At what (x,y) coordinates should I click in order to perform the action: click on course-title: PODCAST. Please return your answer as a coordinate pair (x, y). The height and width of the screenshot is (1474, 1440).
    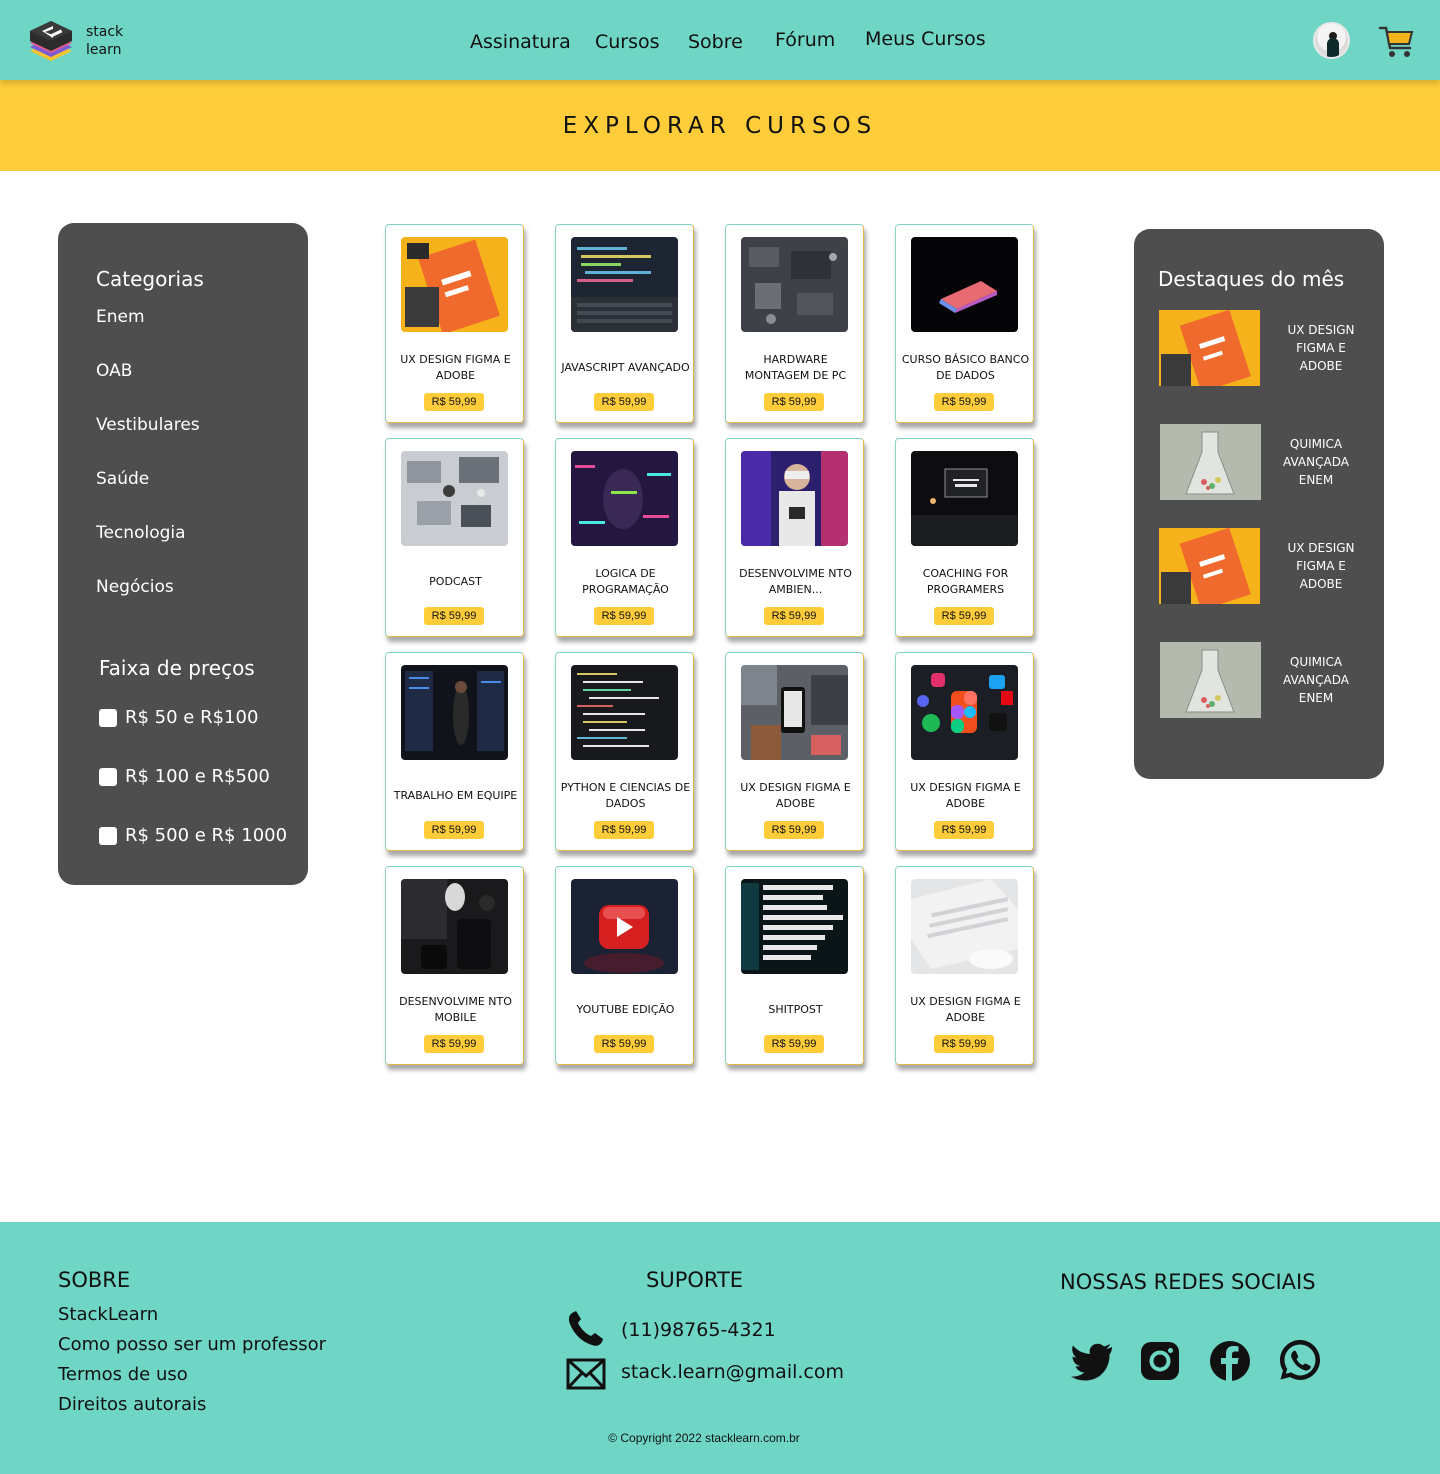
    Looking at the image, I should click on (455, 581).